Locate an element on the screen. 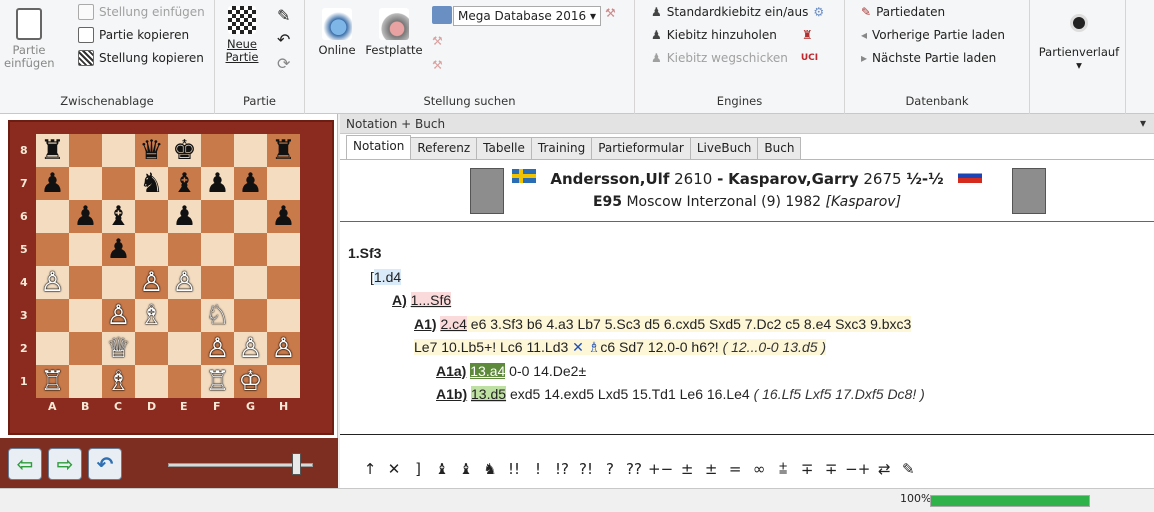 This screenshot has width=1154, height=512. tab-training: Training is located at coordinates (561, 148).